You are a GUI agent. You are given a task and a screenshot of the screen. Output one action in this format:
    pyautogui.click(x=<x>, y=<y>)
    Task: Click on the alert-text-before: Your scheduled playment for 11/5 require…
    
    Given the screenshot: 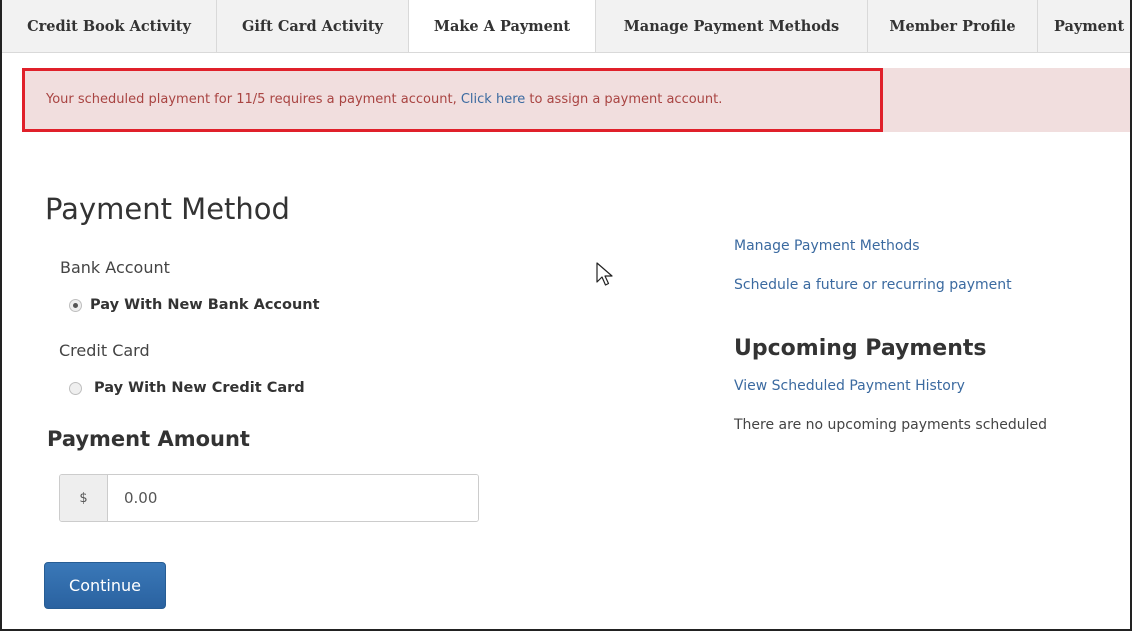 What is the action you would take?
    pyautogui.click(x=251, y=99)
    